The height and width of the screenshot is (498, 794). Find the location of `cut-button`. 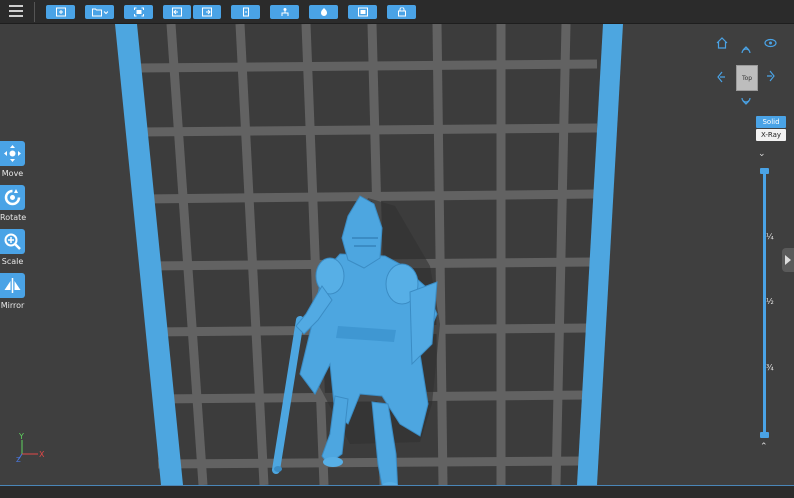

cut-button is located at coordinates (245, 12).